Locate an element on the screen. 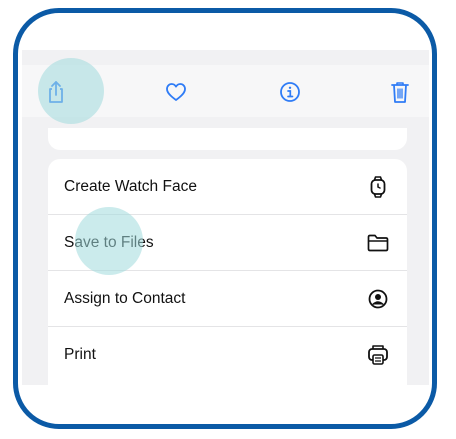 Image resolution: width=456 pixels, height=439 pixels. menu-item-create-watch-face: Create Watch Face is located at coordinates (227, 187).